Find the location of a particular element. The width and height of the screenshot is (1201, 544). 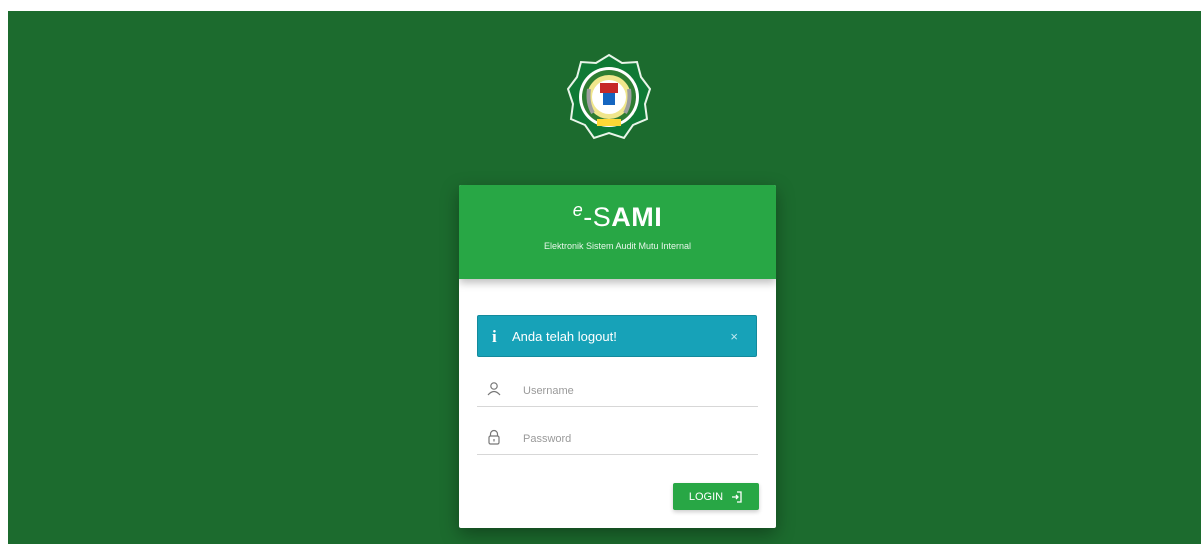

username-field is located at coordinates (617, 391).